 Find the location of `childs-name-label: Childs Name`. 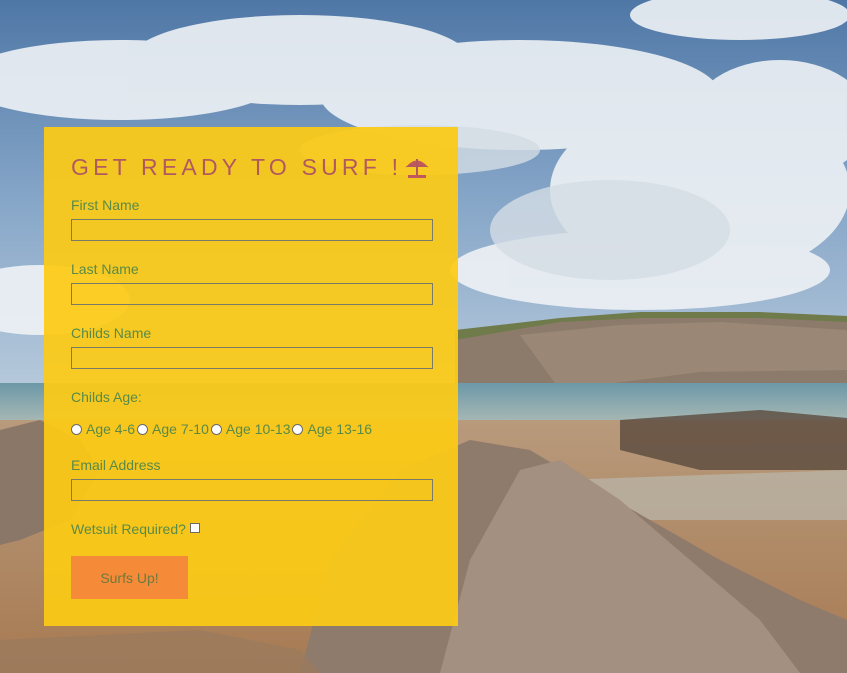

childs-name-label: Childs Name is located at coordinates (111, 333).